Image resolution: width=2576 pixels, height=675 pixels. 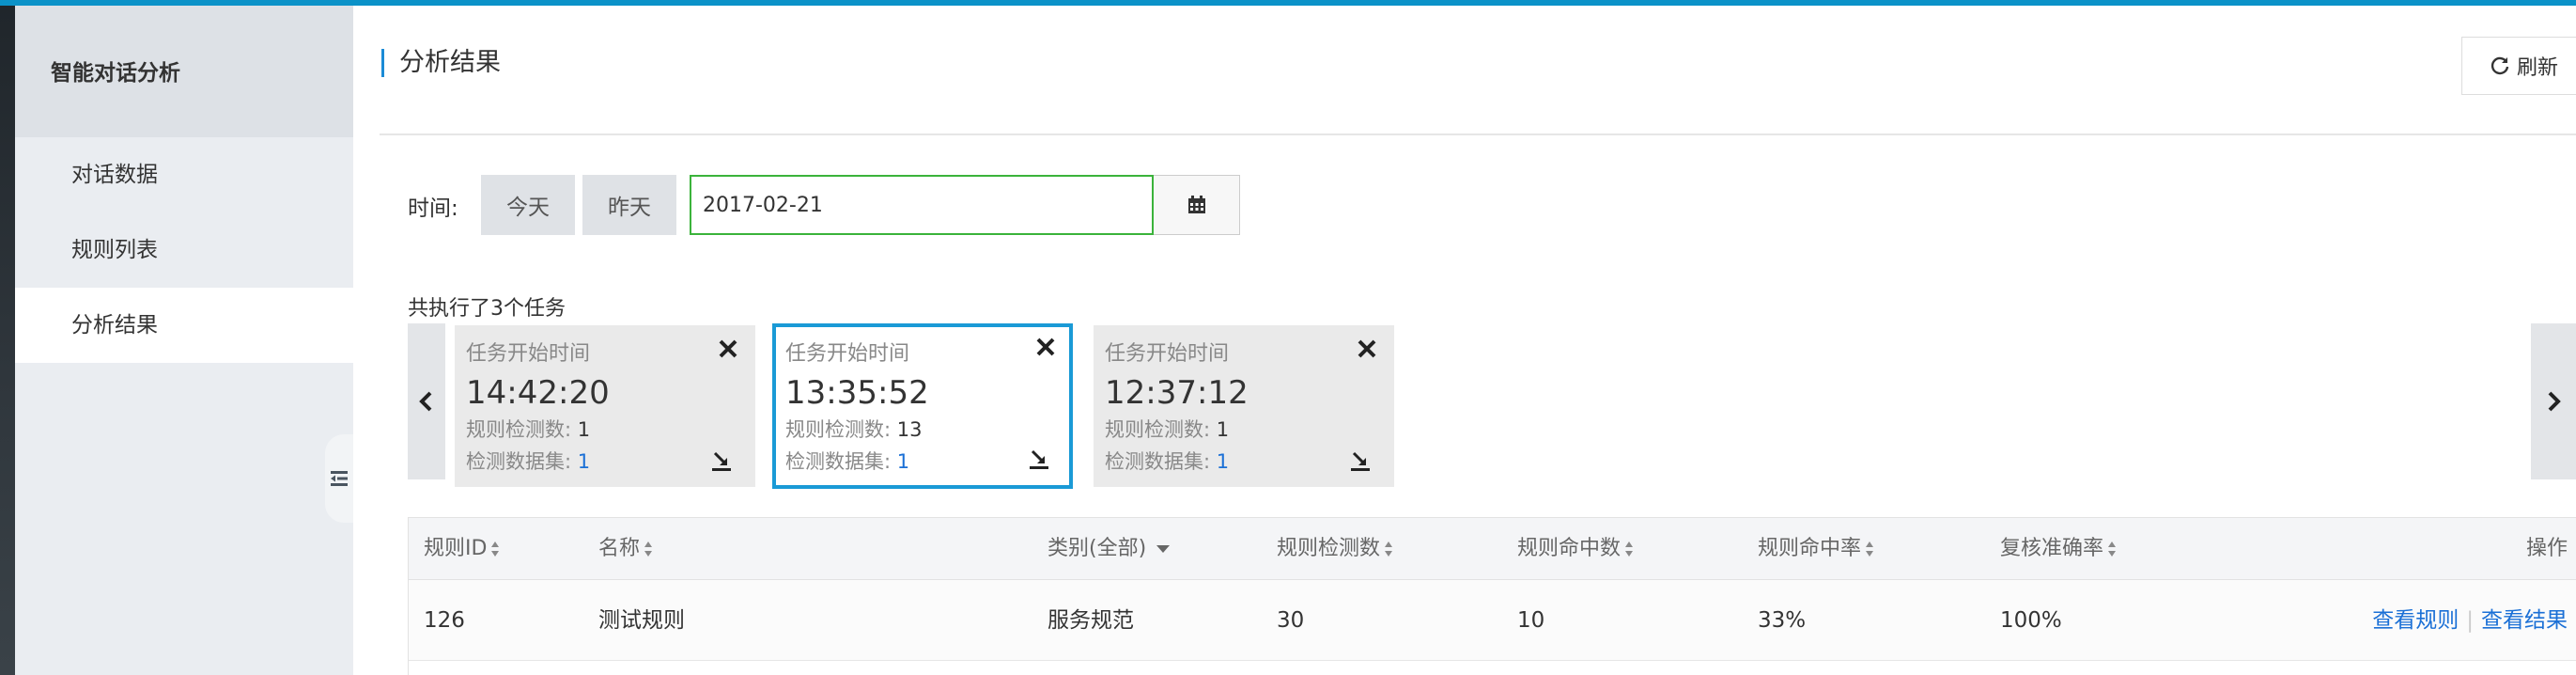 What do you see at coordinates (184, 71) in the screenshot?
I see `sidebar-title: 智能对话分析` at bounding box center [184, 71].